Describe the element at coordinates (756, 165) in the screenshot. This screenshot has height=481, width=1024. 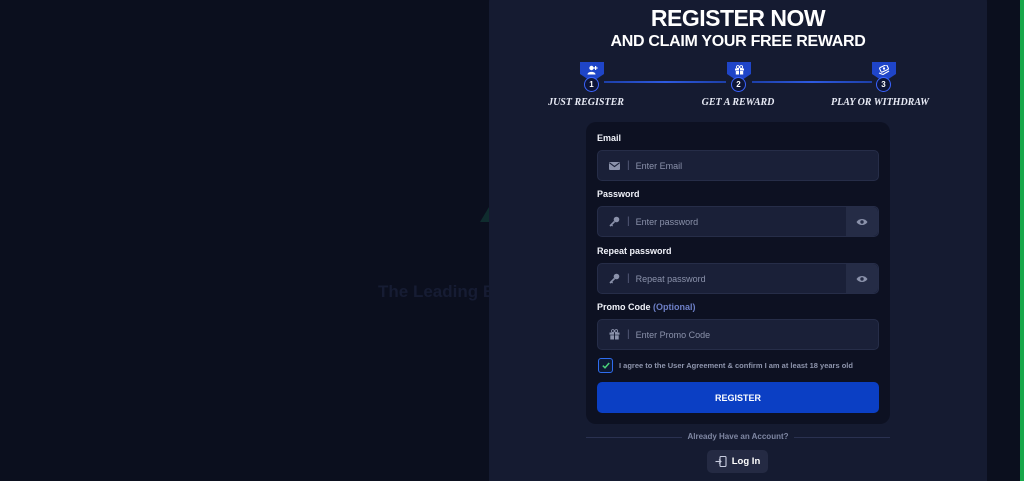
I see `email-input` at that location.